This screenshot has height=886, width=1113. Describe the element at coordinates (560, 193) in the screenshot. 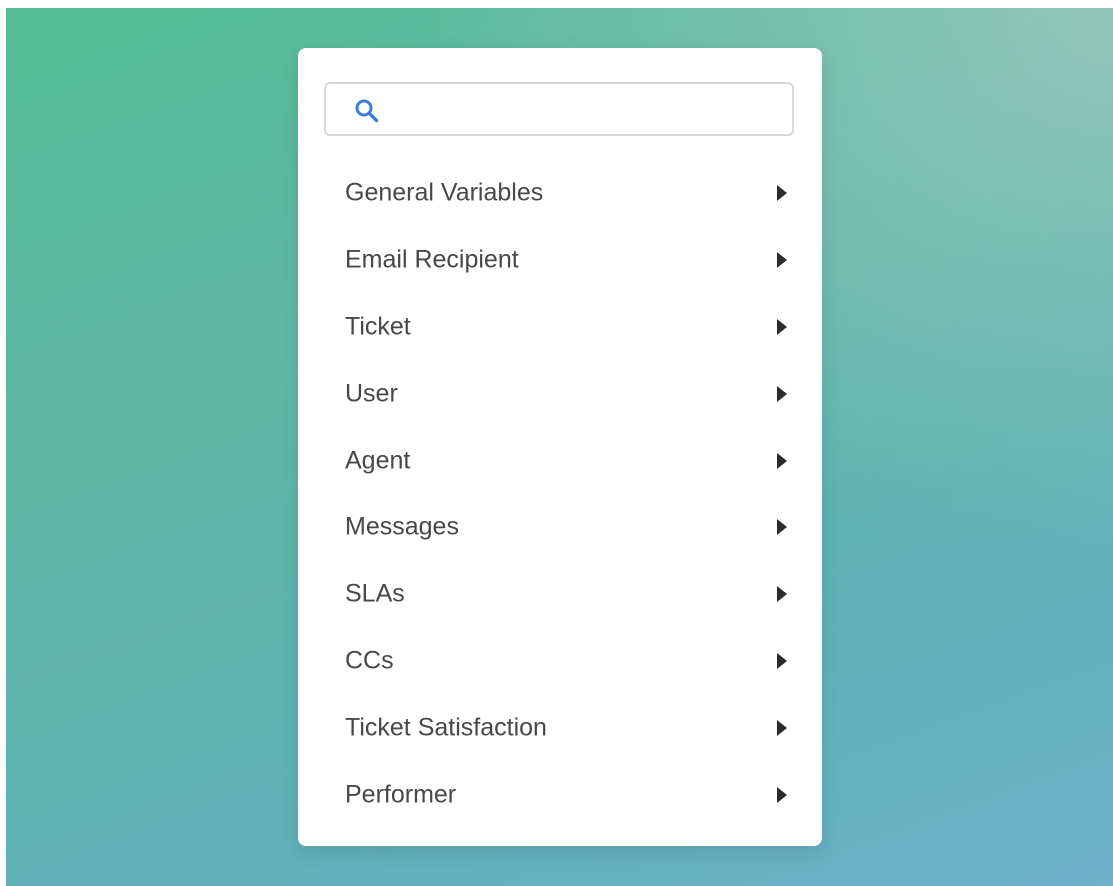

I see `menu-item-general-variables: General Variables` at that location.